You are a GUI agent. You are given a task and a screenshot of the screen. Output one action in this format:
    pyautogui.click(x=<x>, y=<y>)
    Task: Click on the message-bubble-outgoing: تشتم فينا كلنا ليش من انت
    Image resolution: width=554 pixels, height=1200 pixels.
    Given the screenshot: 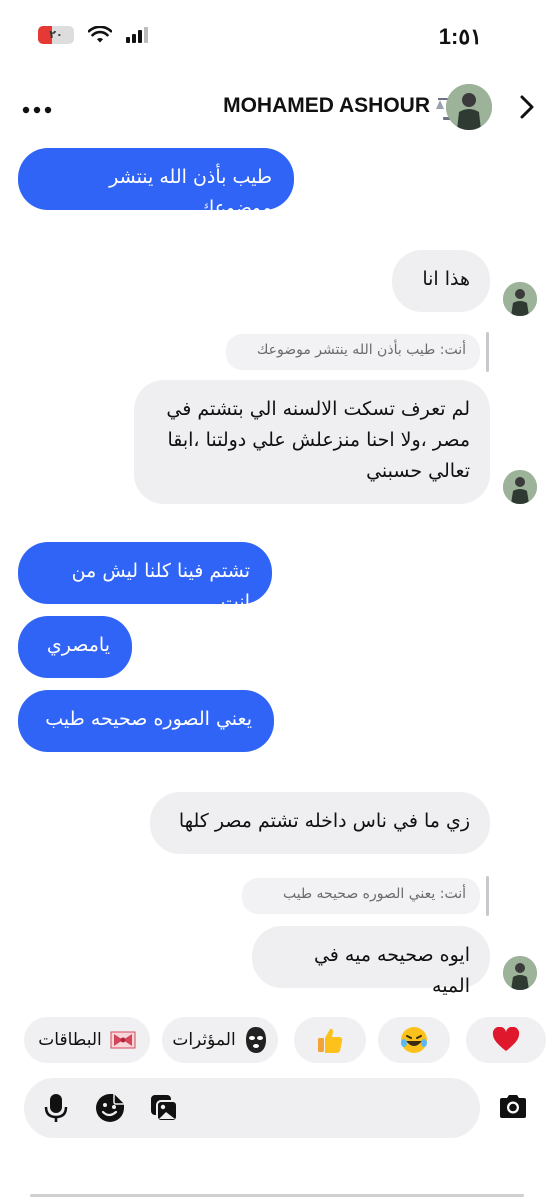 What is the action you would take?
    pyautogui.click(x=145, y=577)
    